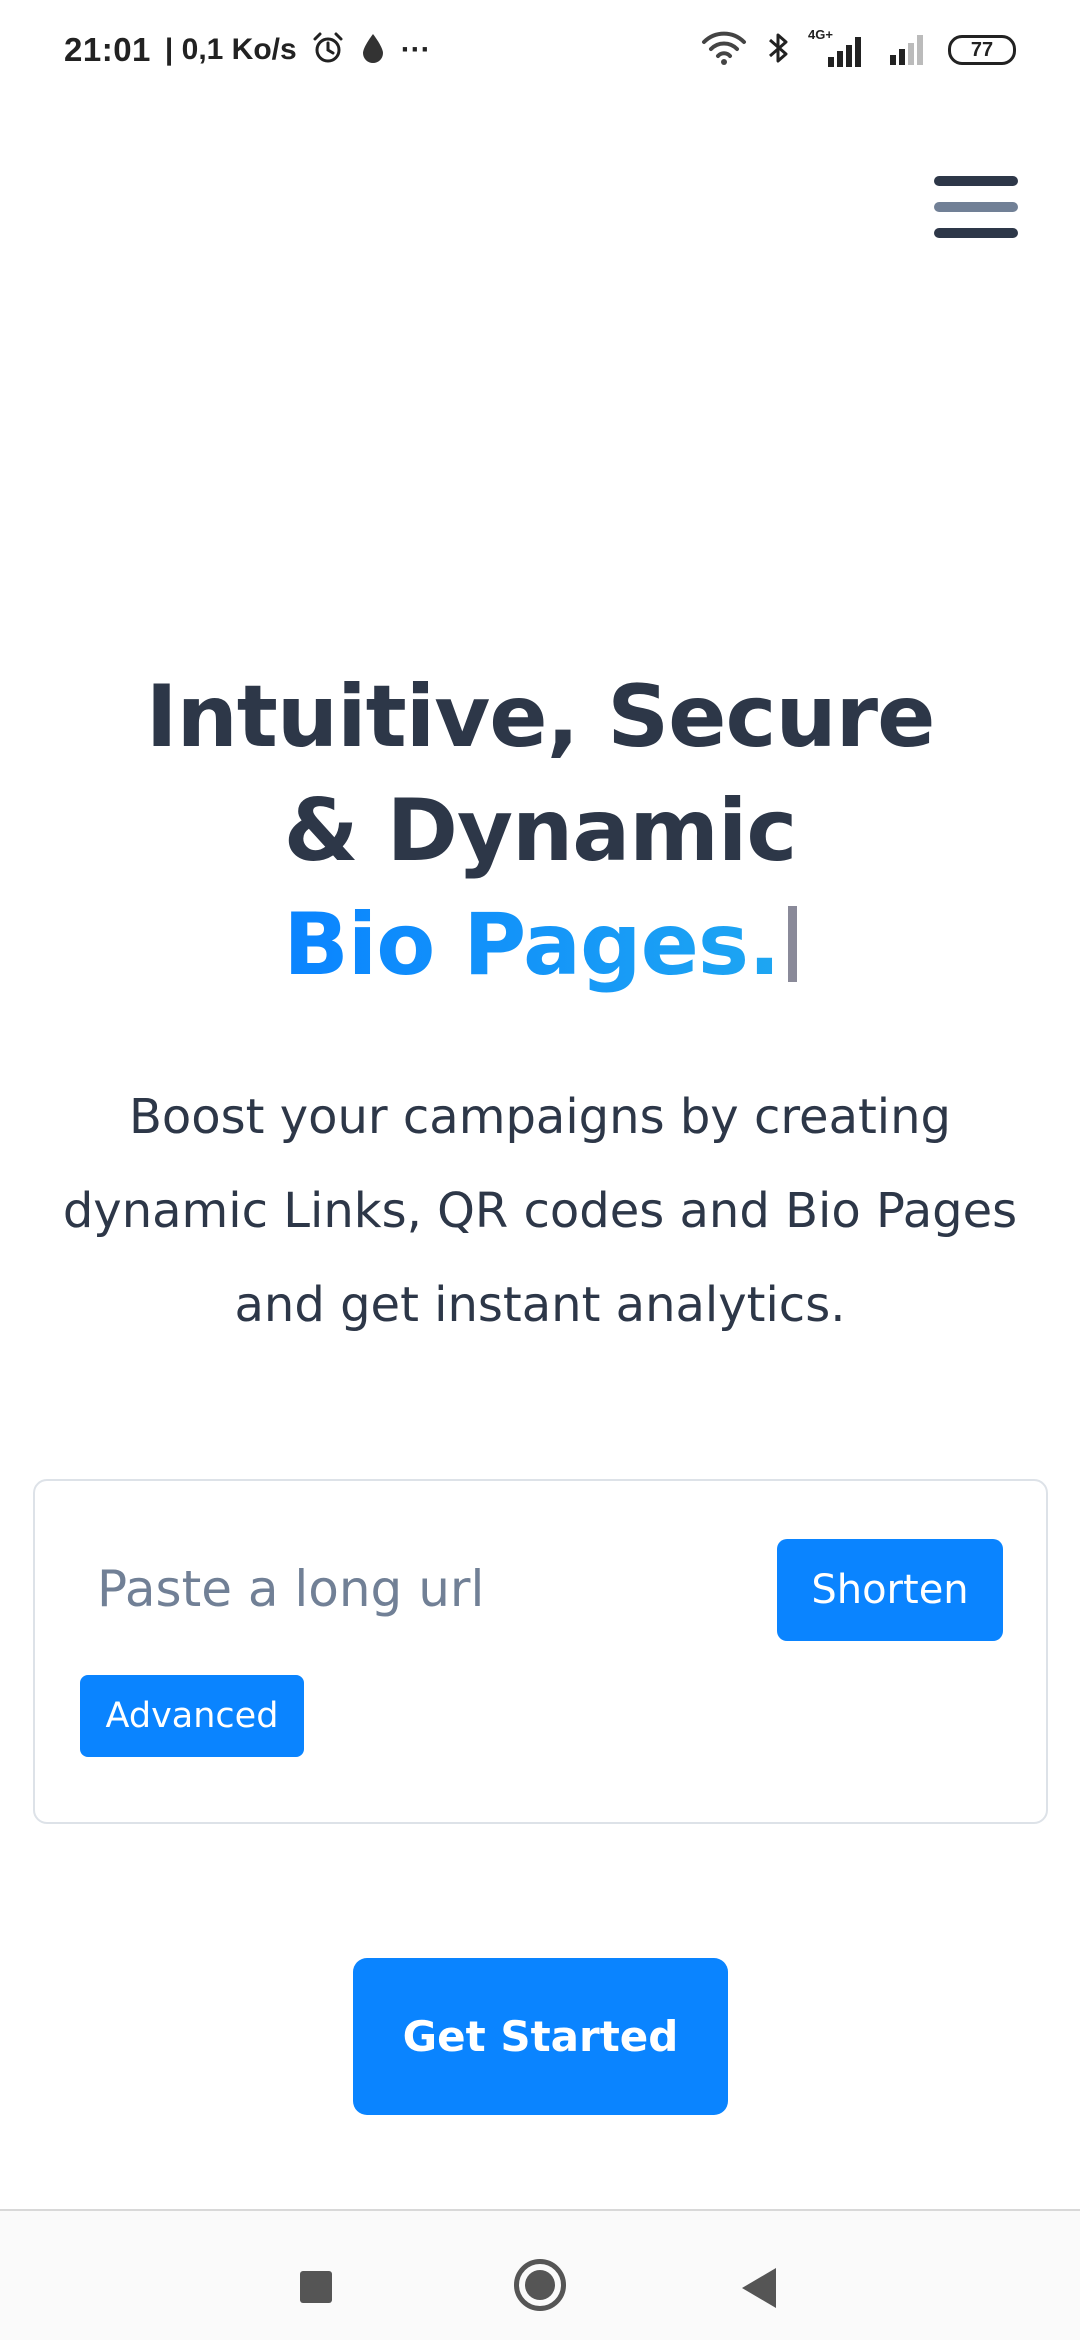  Describe the element at coordinates (540, 2285) in the screenshot. I see `home-icon` at that location.